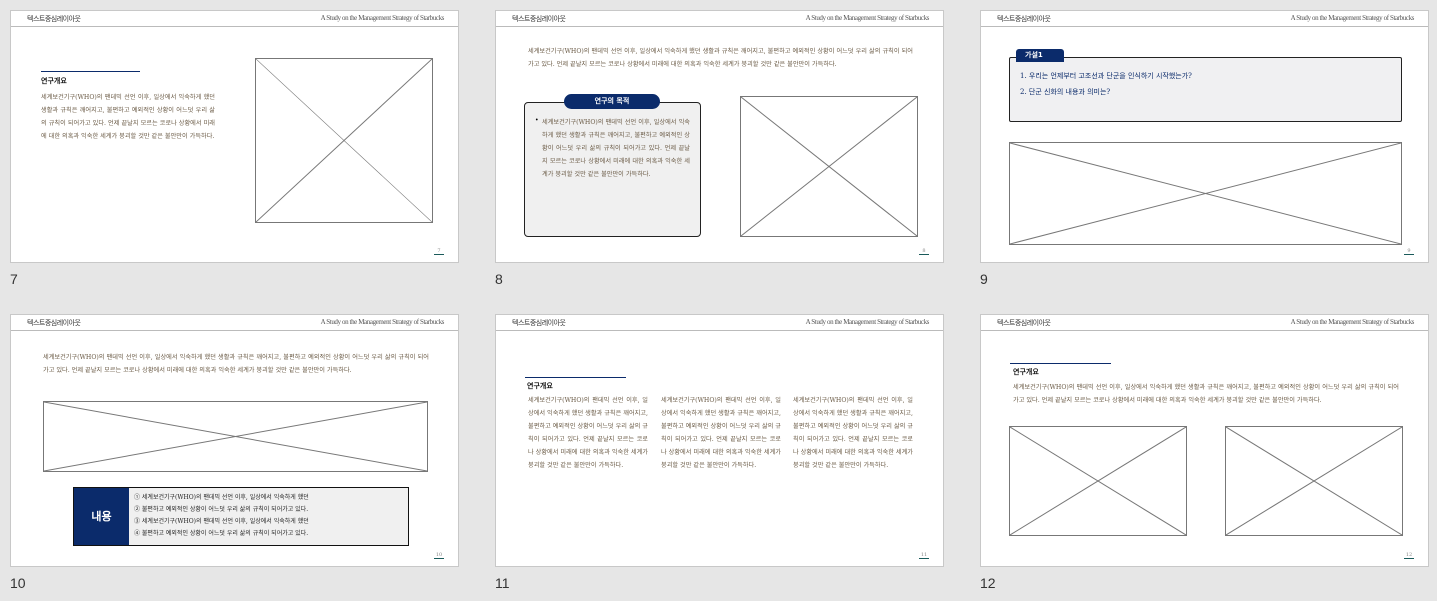  I want to click on page-number: 11, so click(924, 555).